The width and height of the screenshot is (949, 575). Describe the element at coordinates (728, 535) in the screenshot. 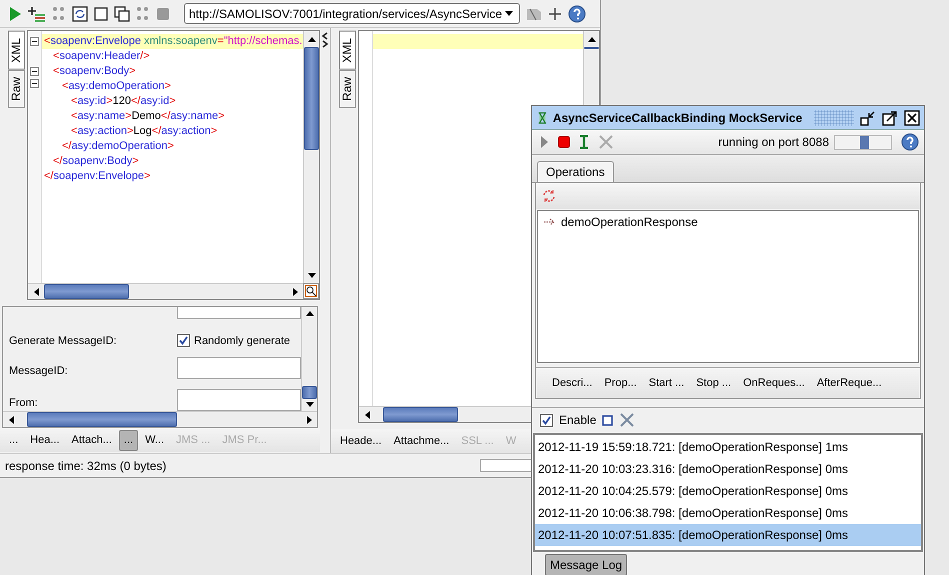

I see `log-entry: 2012-11-20 10:07:51.835: [demoOperationResponse] 0ms` at that location.